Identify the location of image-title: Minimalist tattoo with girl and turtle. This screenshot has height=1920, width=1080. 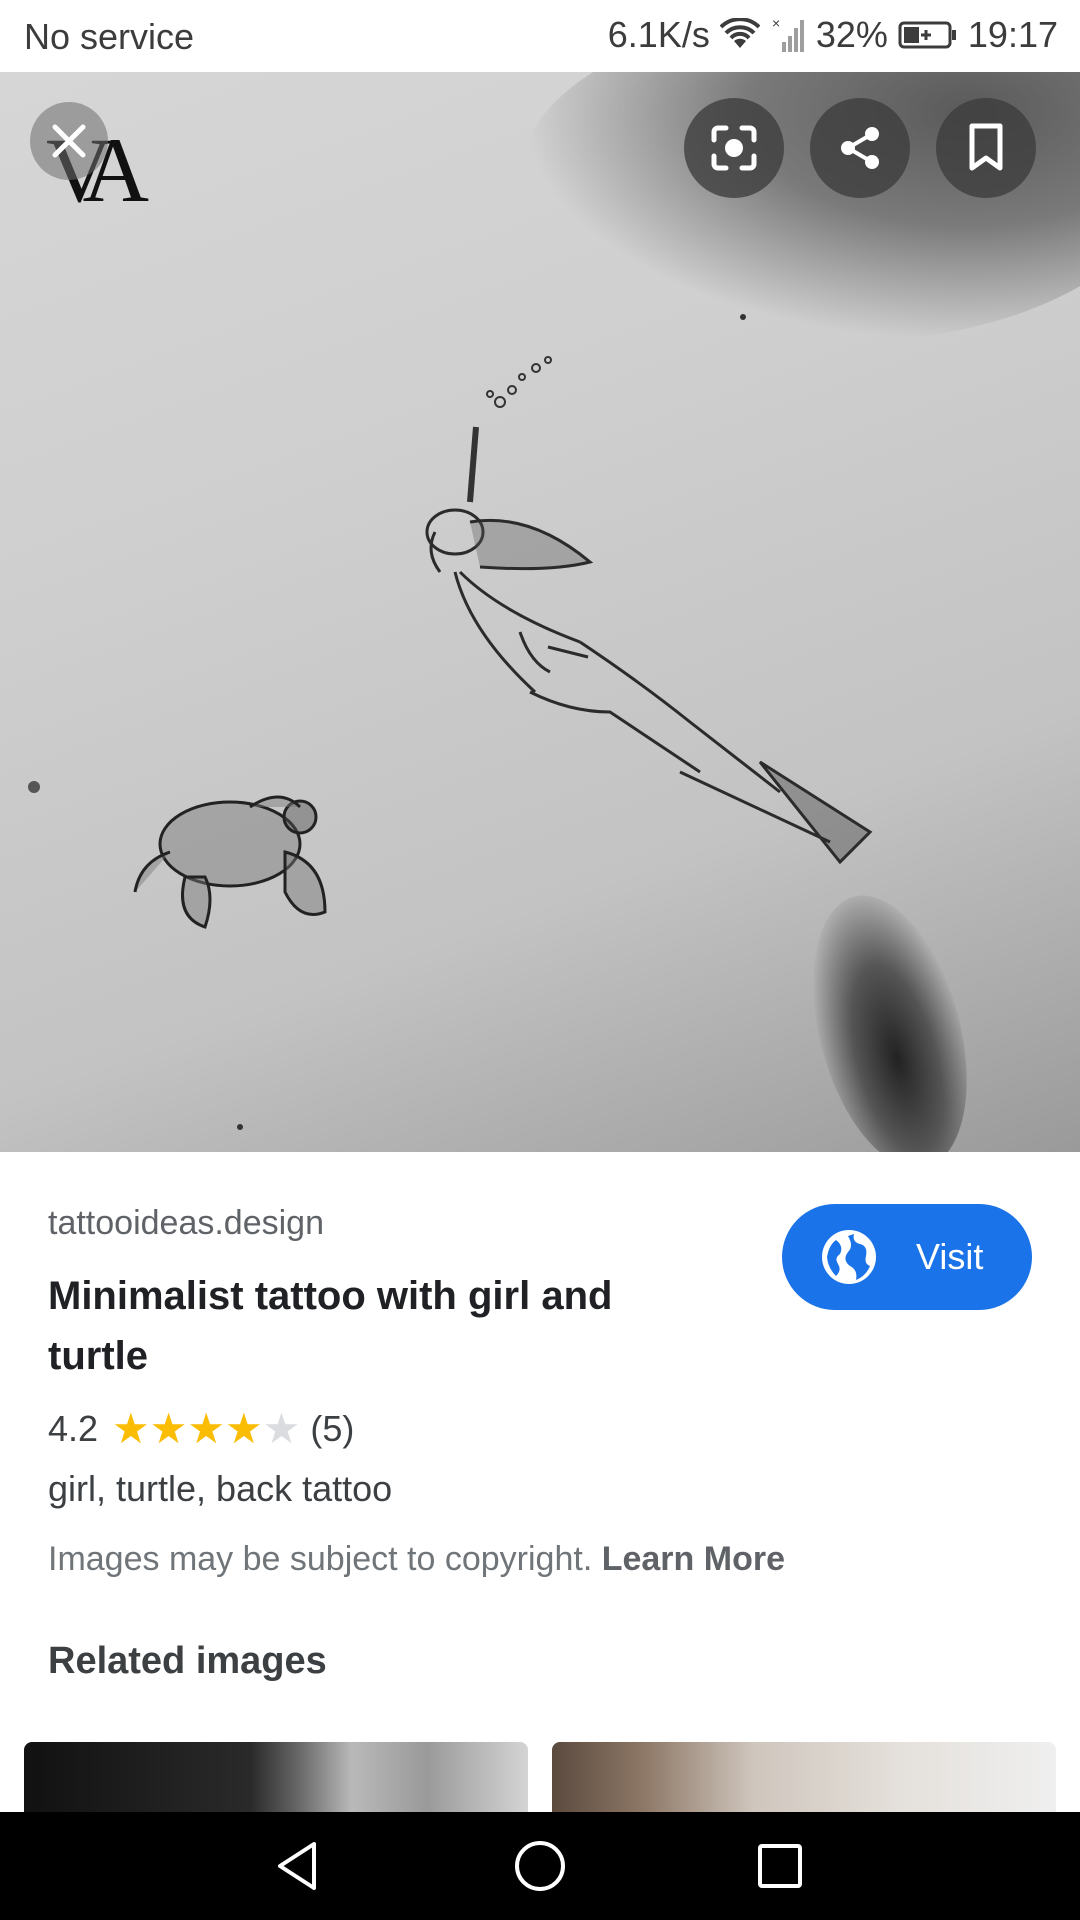
(368, 1326).